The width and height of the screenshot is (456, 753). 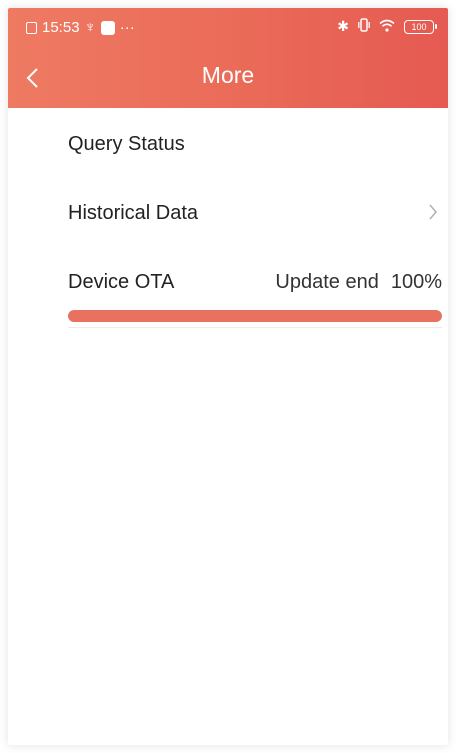 I want to click on wifi-icon, so click(x=387, y=27).